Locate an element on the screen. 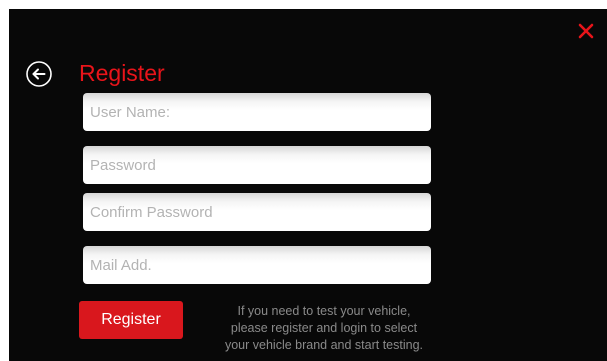 The height and width of the screenshot is (361, 607). hint-line: please register and login to select is located at coordinates (324, 328).